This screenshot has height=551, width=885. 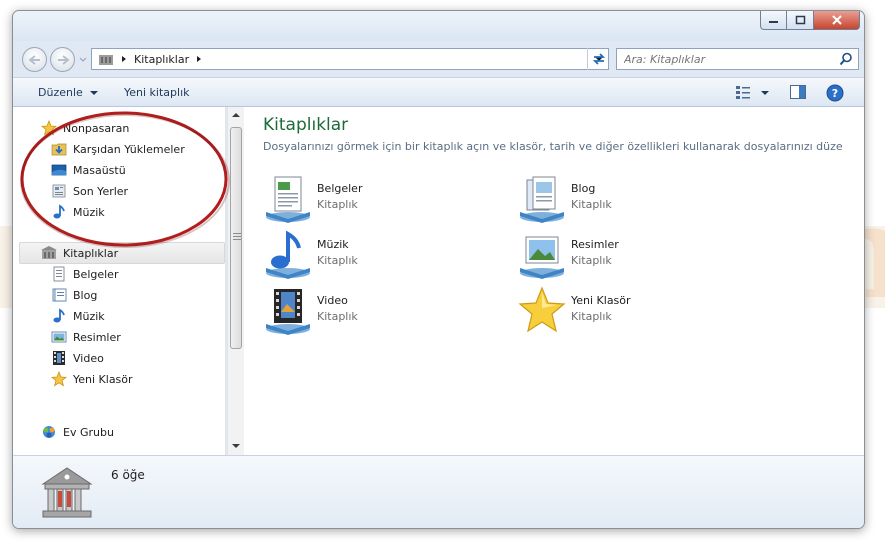 I want to click on maximize-button, so click(x=800, y=20).